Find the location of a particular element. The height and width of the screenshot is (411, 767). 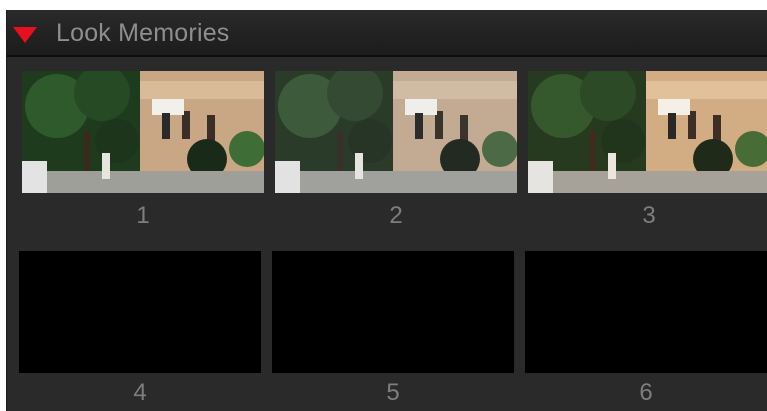

triangle-down-icon is located at coordinates (25, 35).